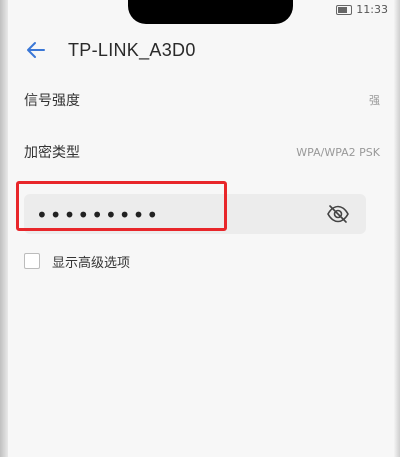 This screenshot has height=457, width=400. I want to click on back-arrow-icon, so click(36, 50).